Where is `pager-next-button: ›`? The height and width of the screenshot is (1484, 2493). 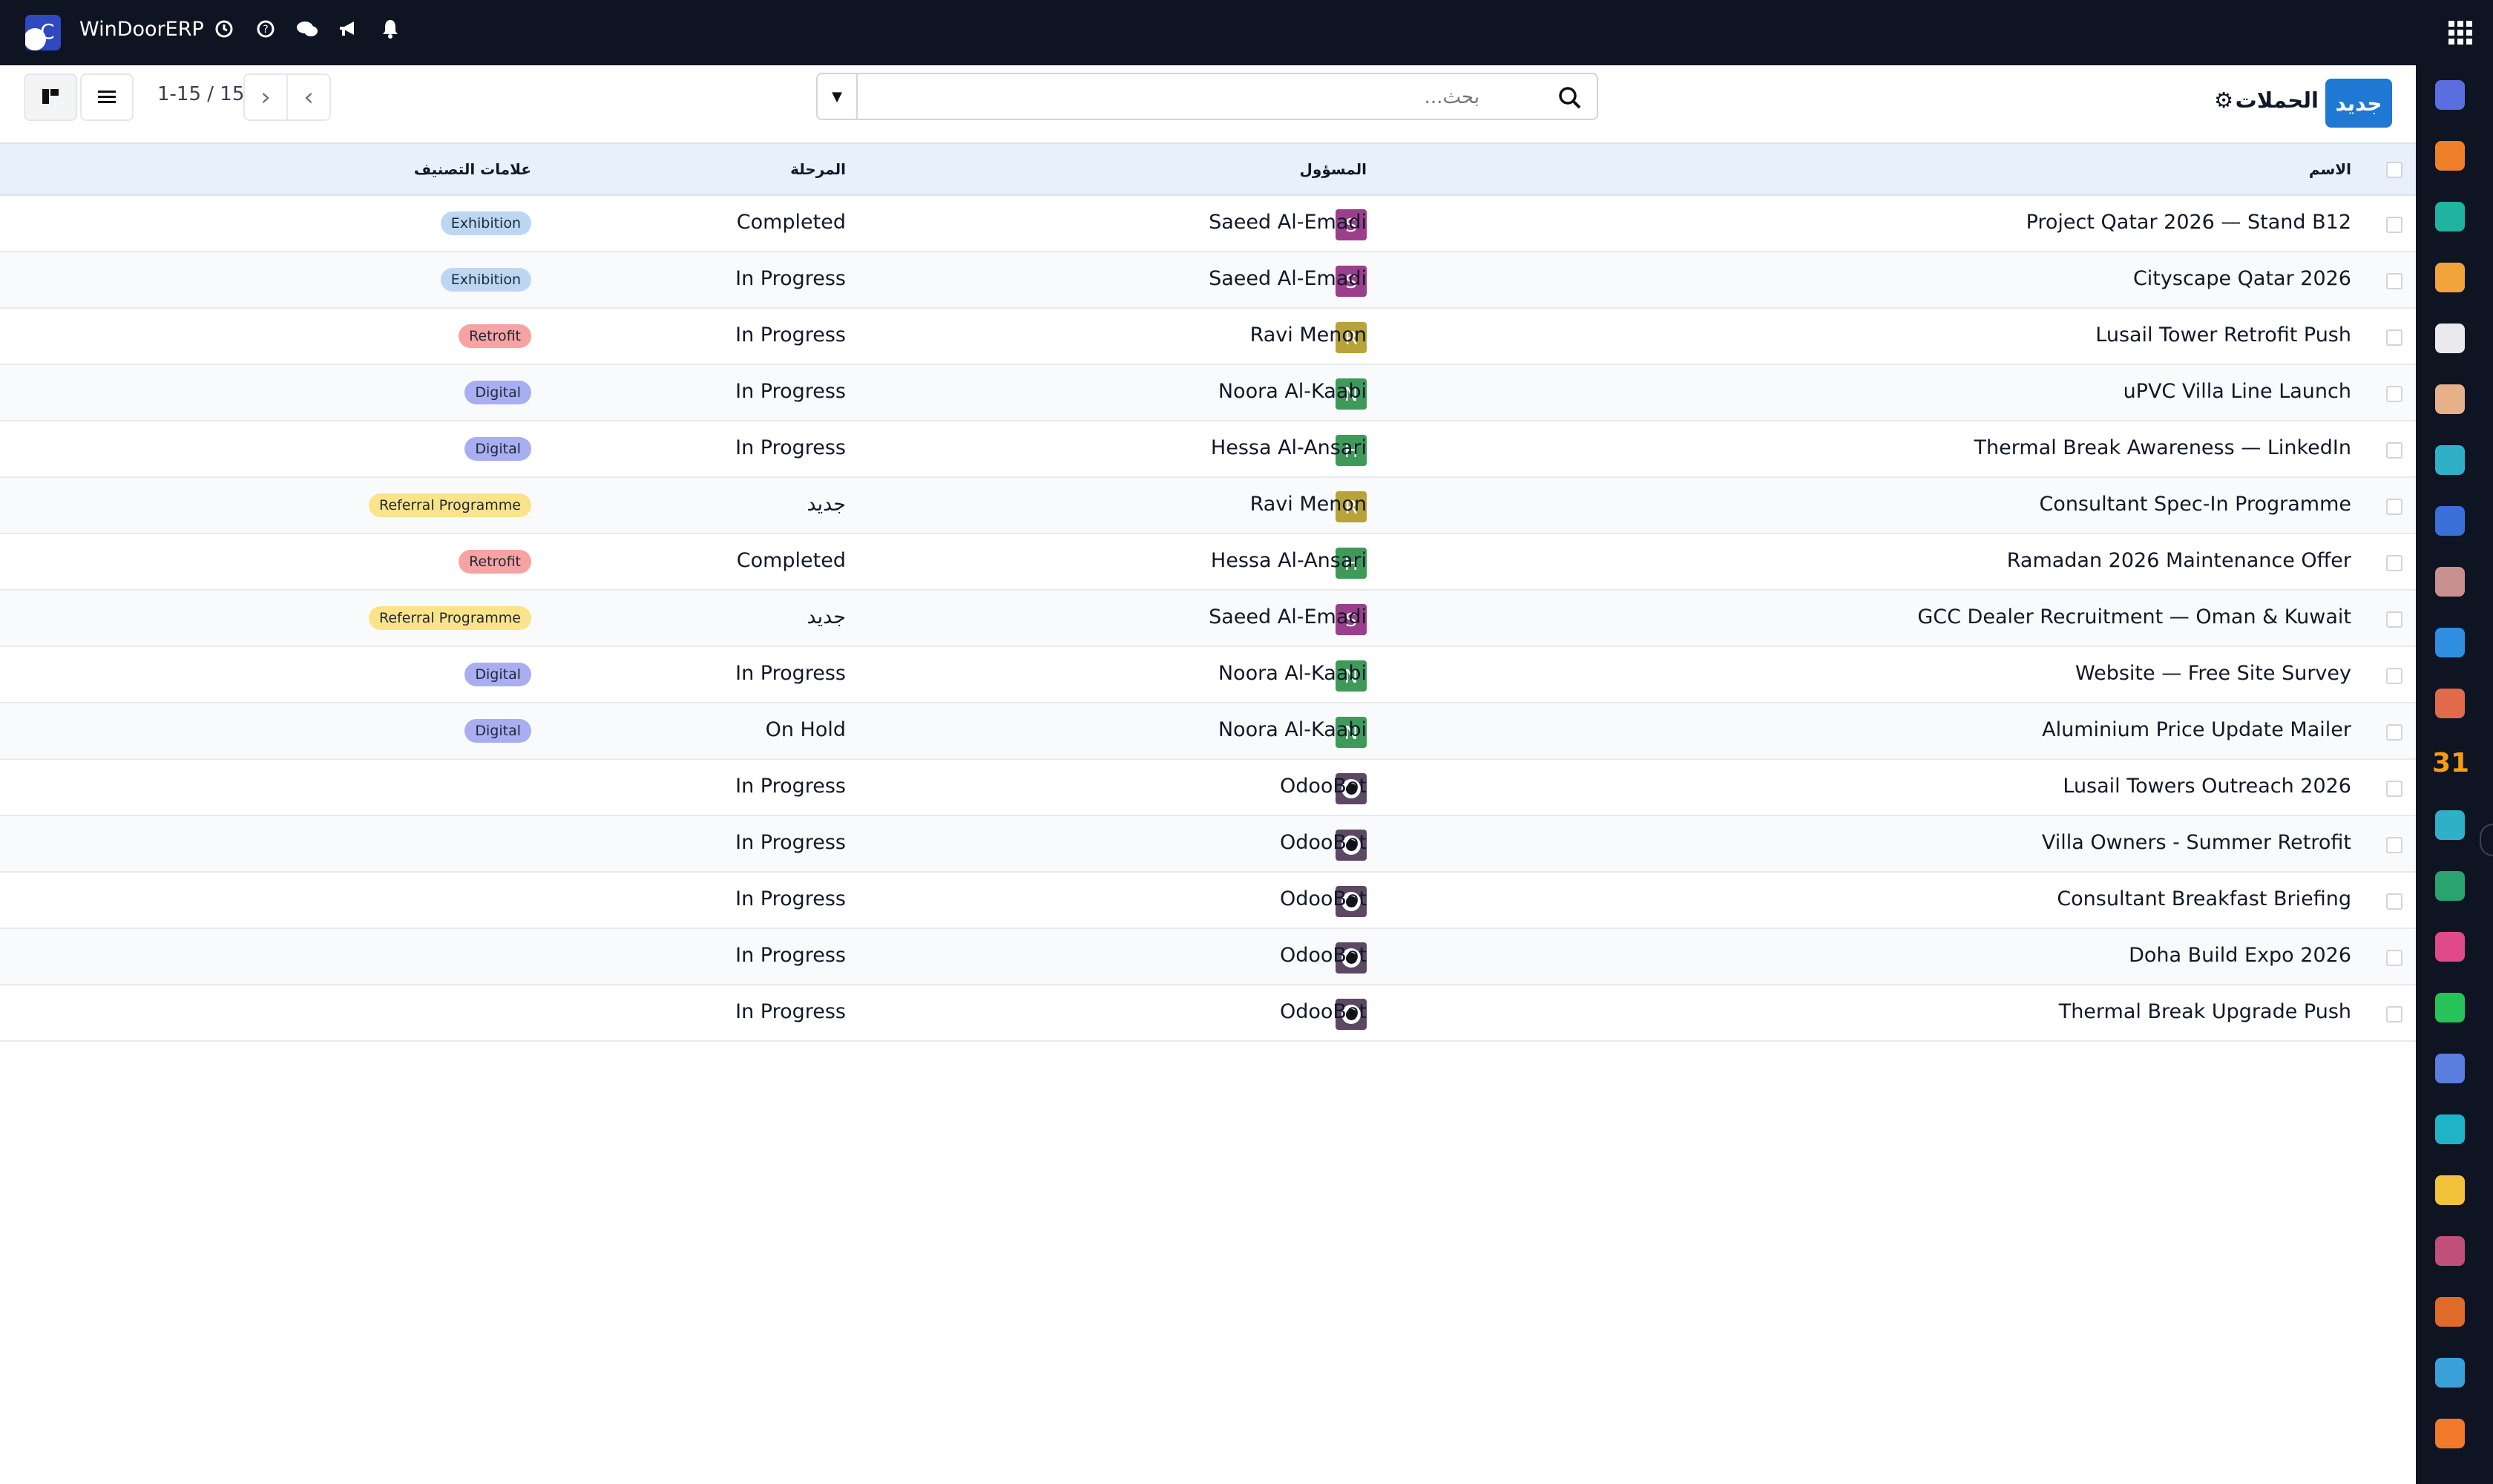 pager-next-button: › is located at coordinates (265, 97).